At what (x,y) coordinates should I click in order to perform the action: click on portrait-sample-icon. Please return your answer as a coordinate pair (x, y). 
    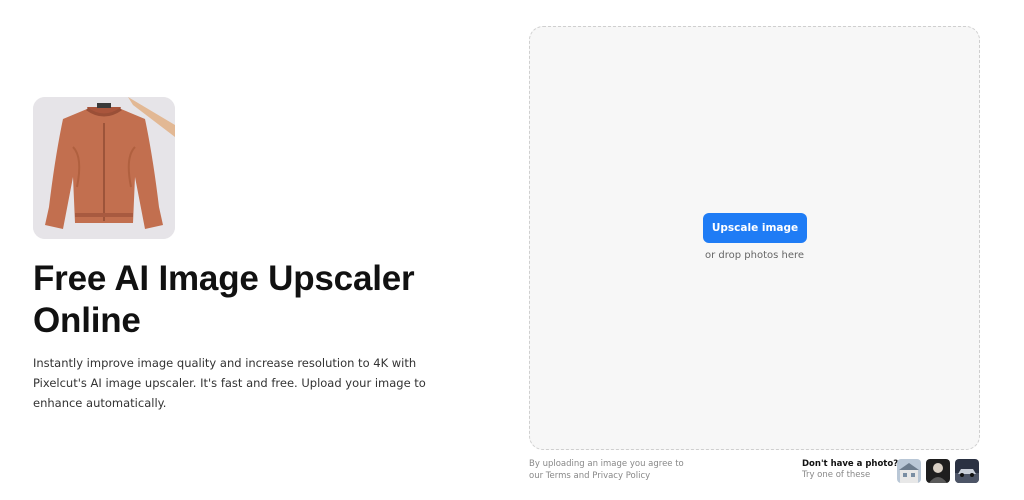
    Looking at the image, I should click on (938, 471).